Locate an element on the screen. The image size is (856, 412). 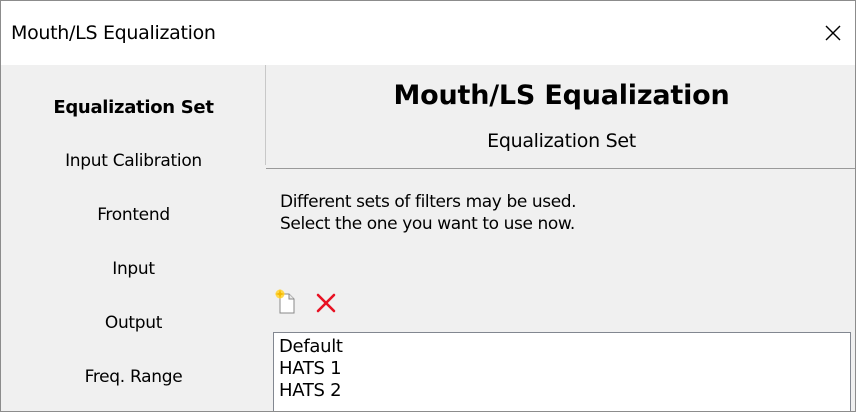
sidebar-item-input: Input is located at coordinates (133, 269).